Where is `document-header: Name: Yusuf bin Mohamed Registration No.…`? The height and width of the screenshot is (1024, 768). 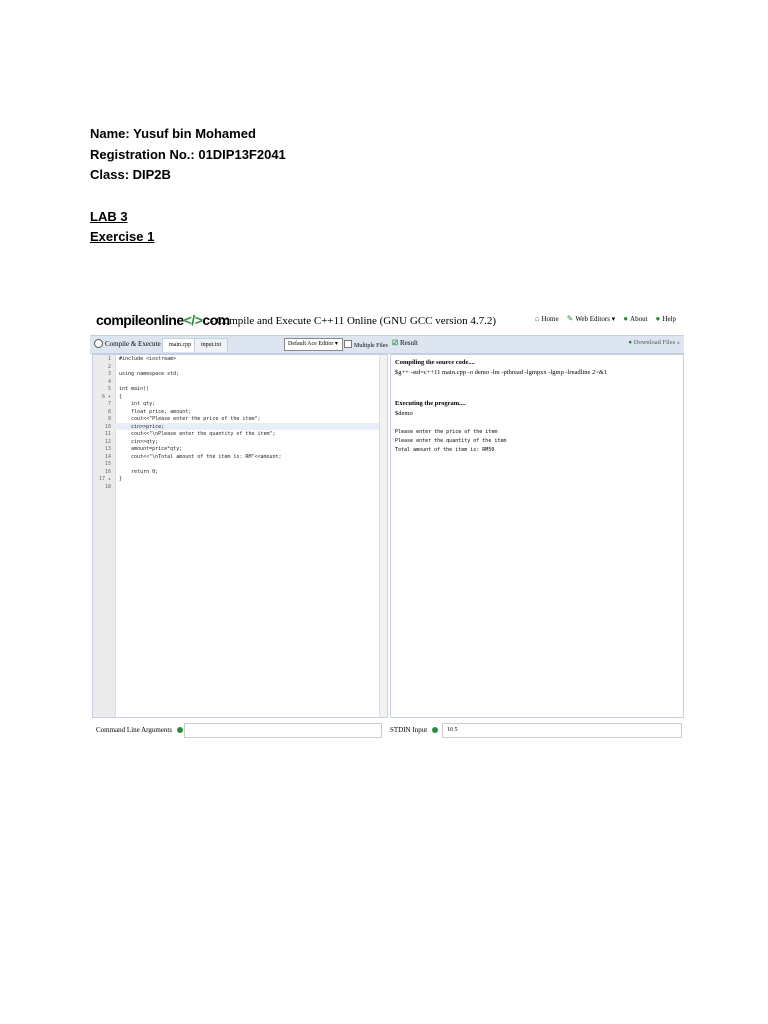 document-header: Name: Yusuf bin Mohamed Registration No.… is located at coordinates (188, 186).